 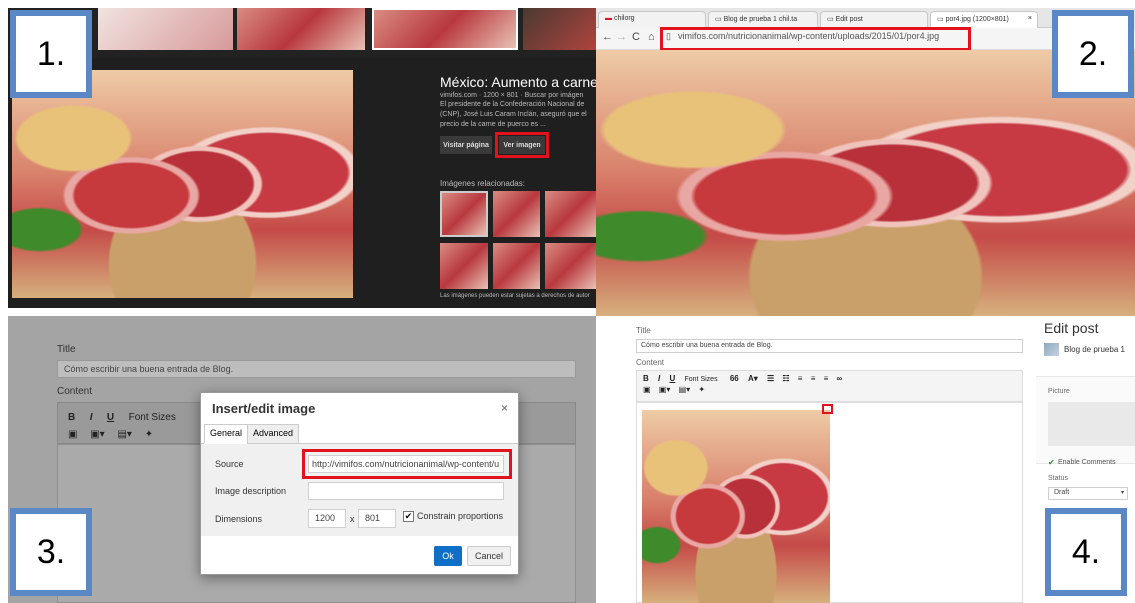 I want to click on picture-dropzone, so click(x=1091, y=424).